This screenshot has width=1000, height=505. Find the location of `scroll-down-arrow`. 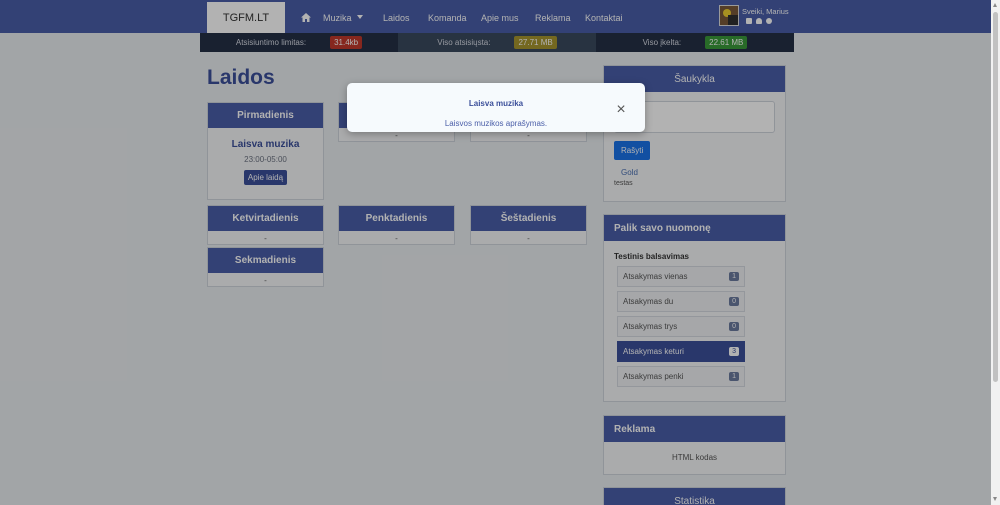

scroll-down-arrow is located at coordinates (995, 499).